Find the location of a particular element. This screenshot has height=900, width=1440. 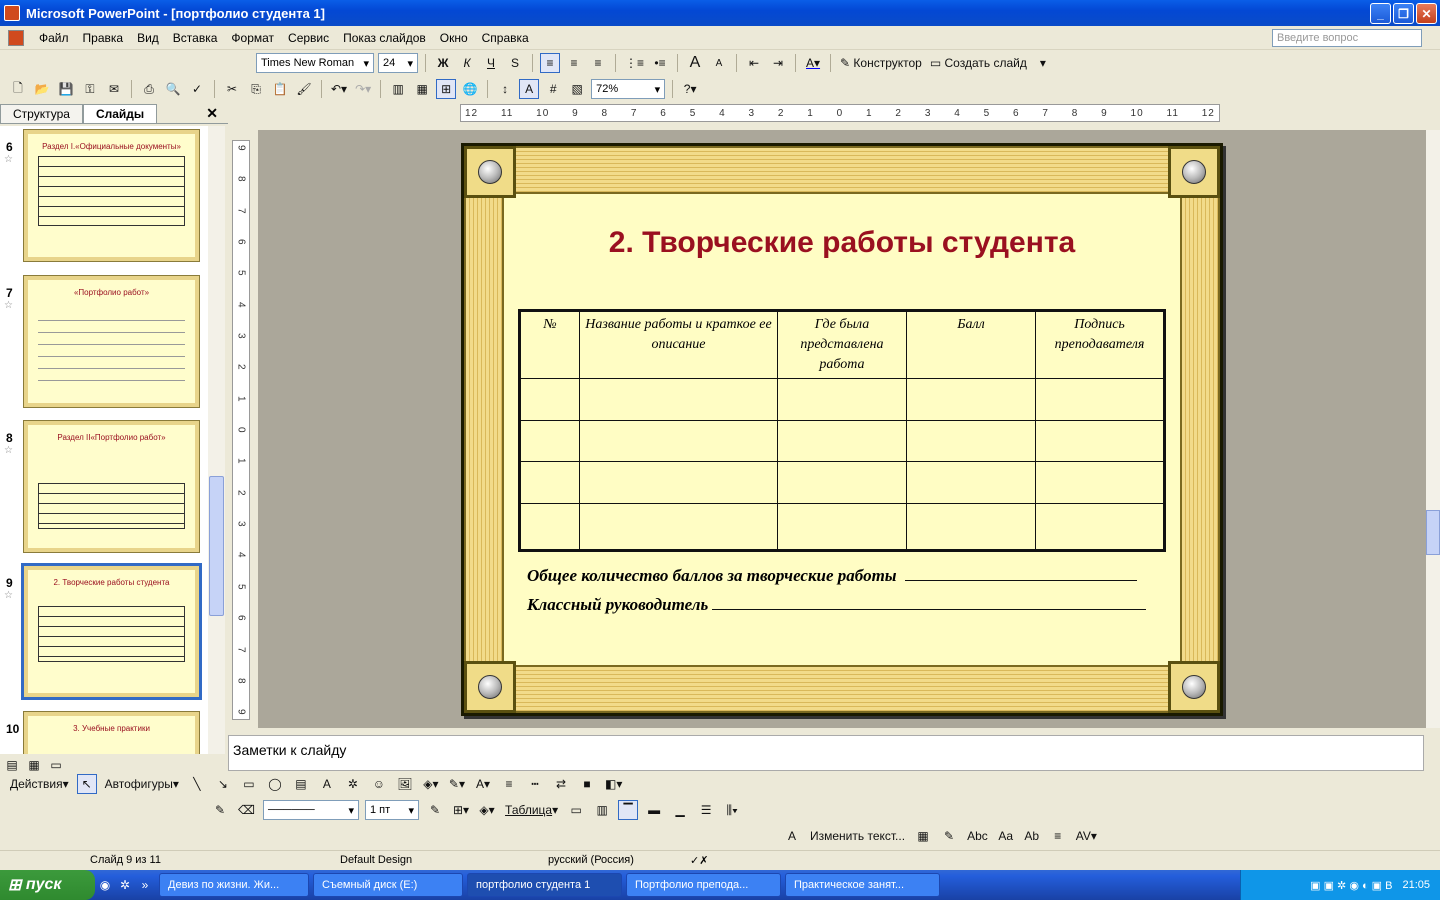

email-icon: ✉ is located at coordinates (114, 89).